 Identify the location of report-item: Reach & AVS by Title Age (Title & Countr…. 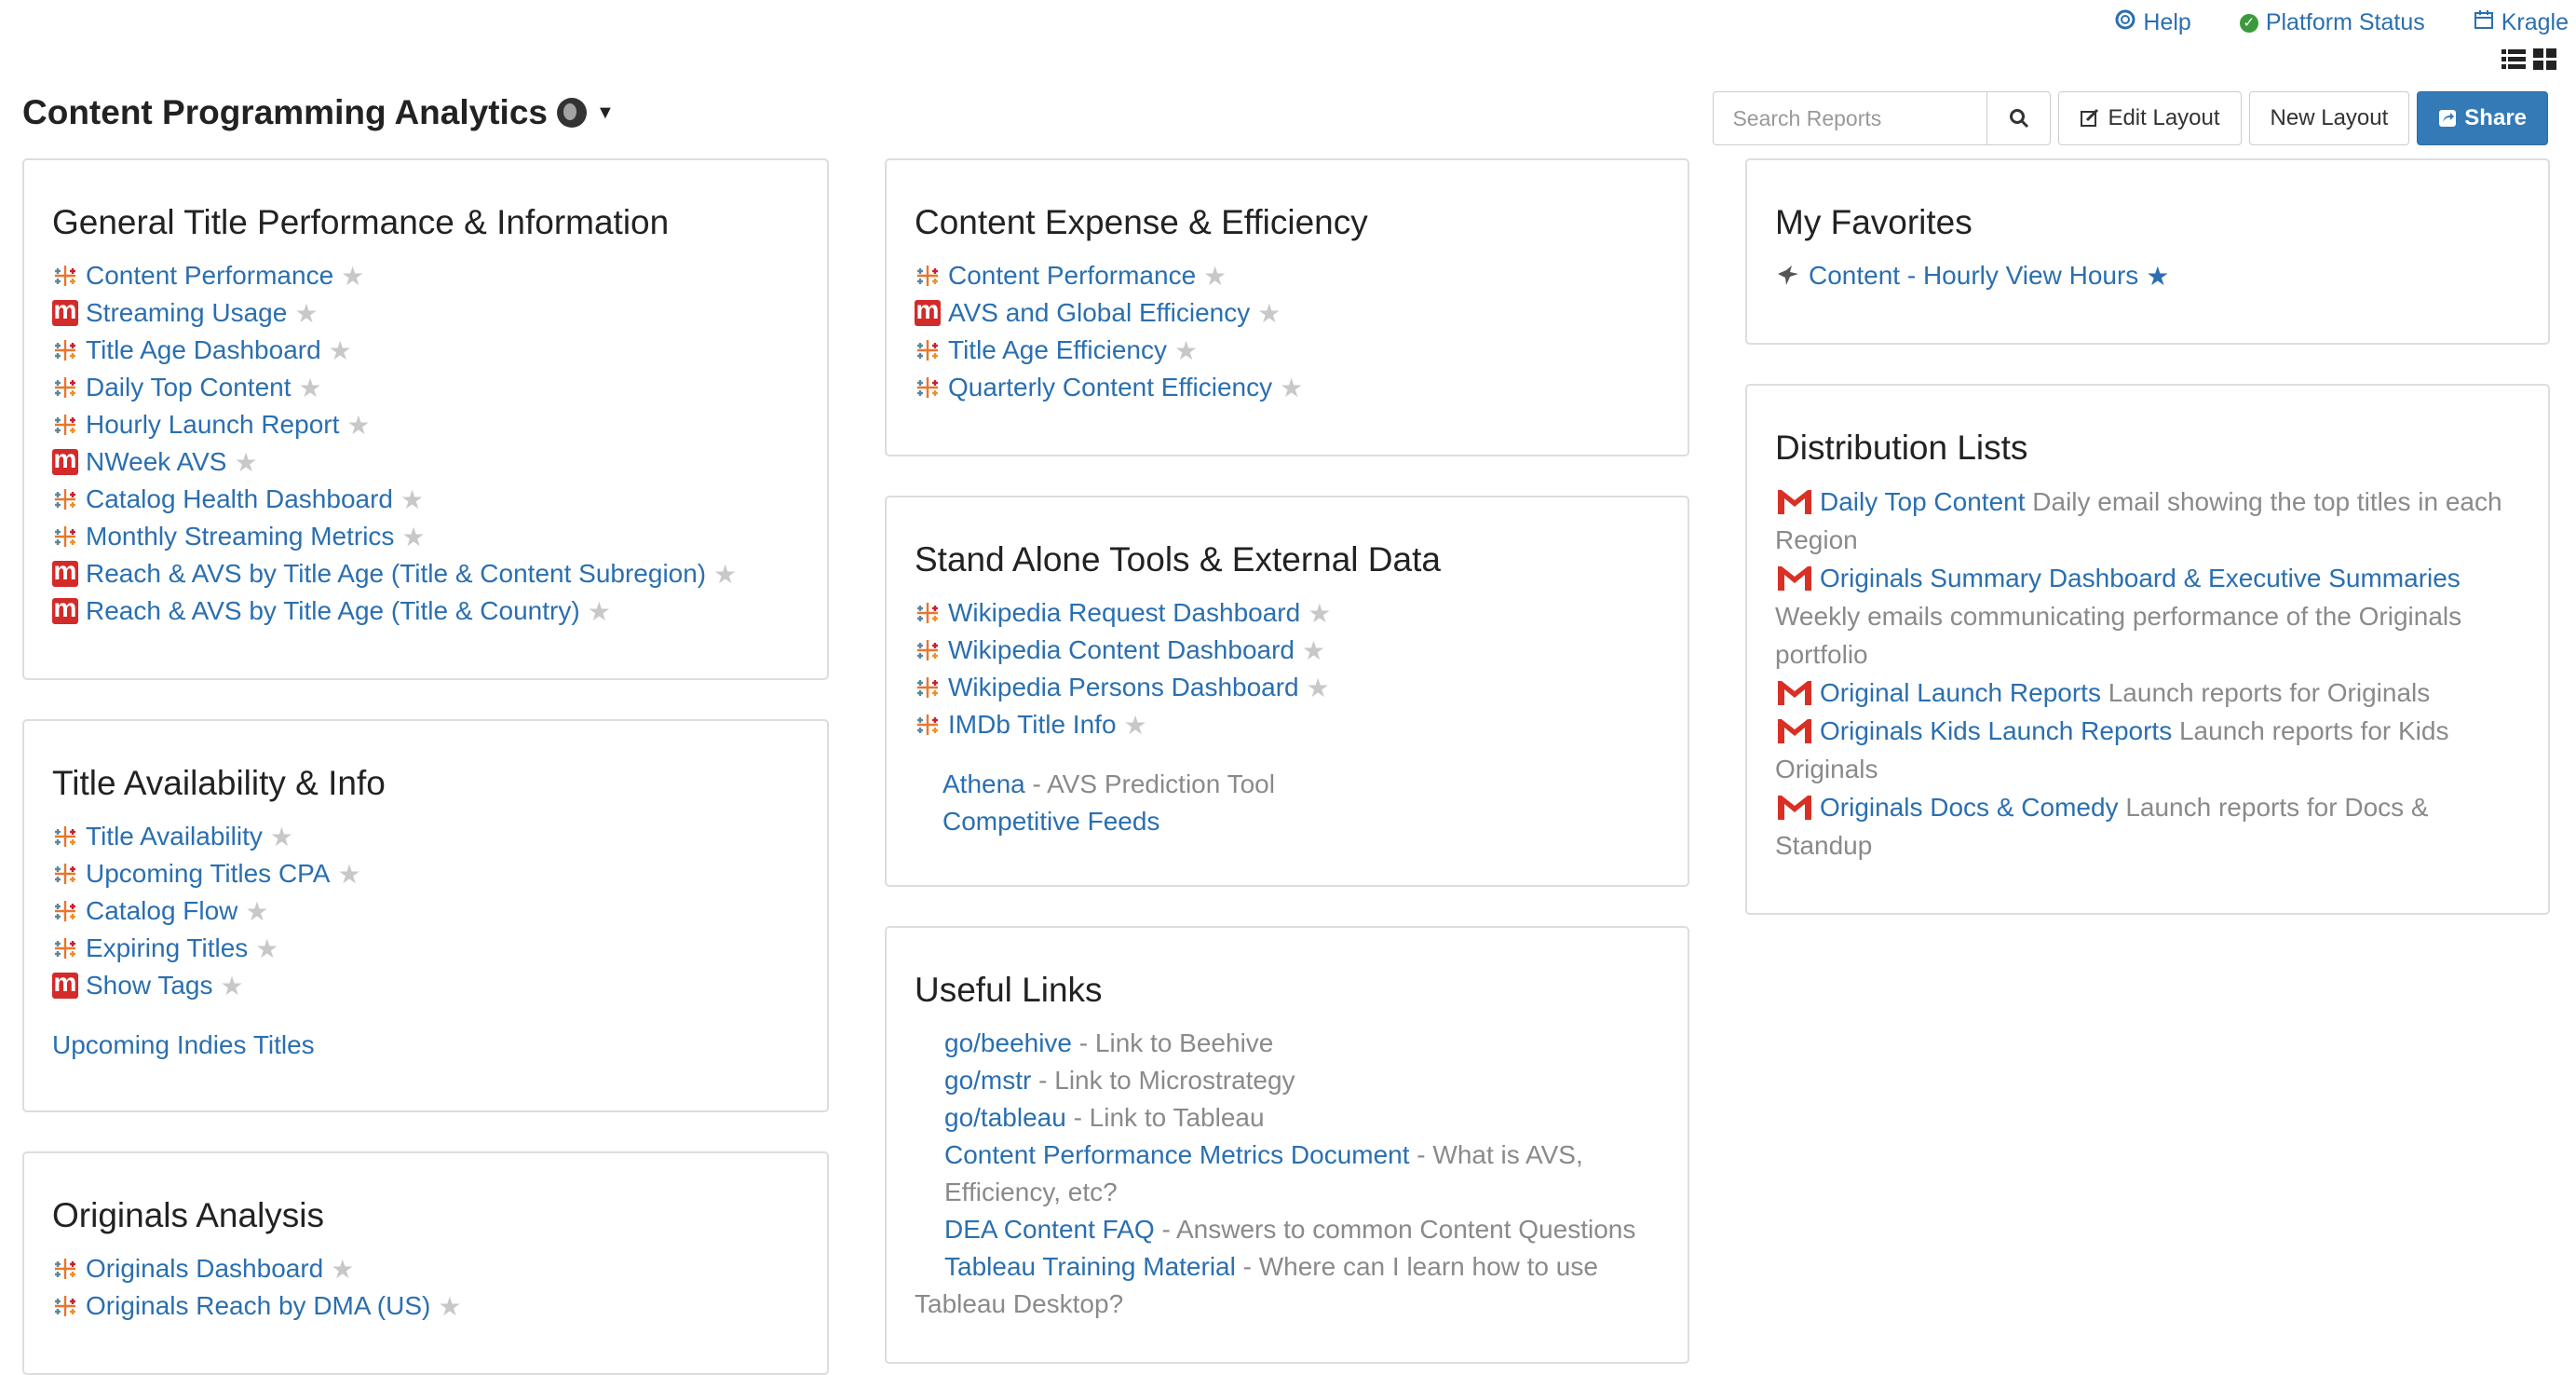
(425, 611).